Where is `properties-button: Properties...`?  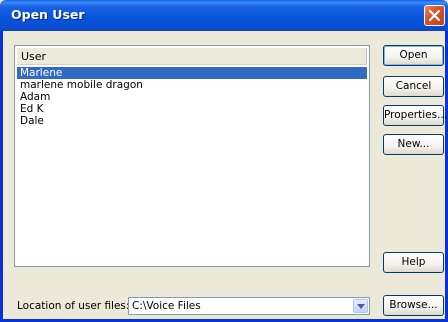 properties-button: Properties... is located at coordinates (415, 115).